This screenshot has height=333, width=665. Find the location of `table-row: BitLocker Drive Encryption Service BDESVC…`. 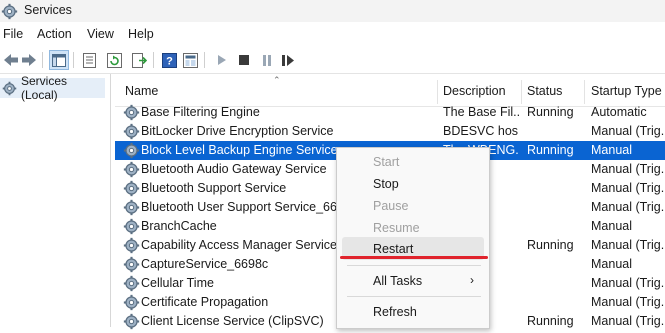

table-row: BitLocker Drive Encryption Service BDESVC… is located at coordinates (390, 131).